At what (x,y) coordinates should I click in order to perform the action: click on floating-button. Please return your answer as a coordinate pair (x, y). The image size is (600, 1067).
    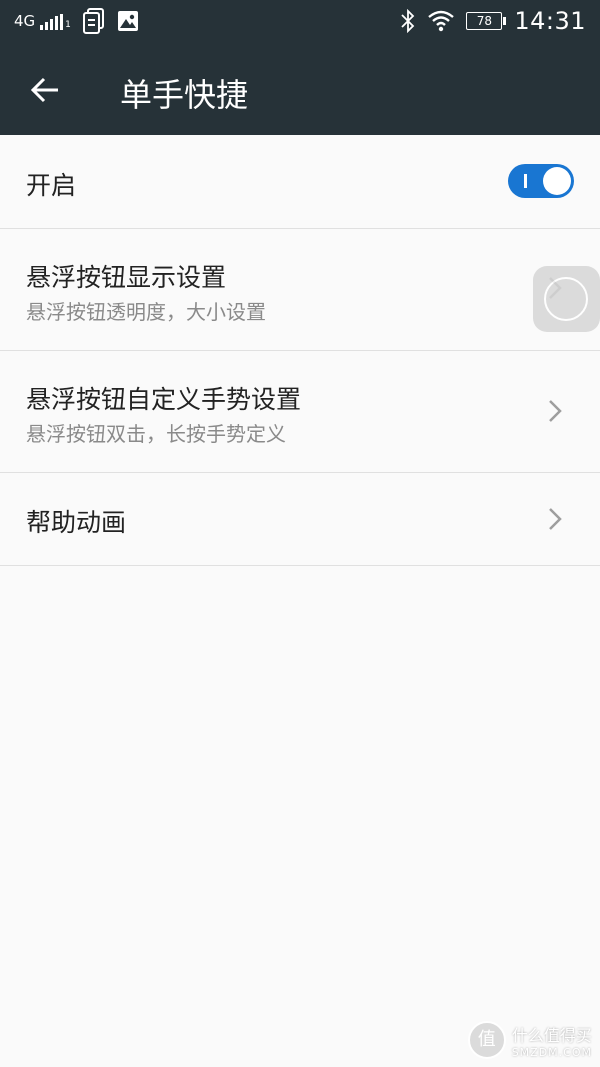
    Looking at the image, I should click on (566, 299).